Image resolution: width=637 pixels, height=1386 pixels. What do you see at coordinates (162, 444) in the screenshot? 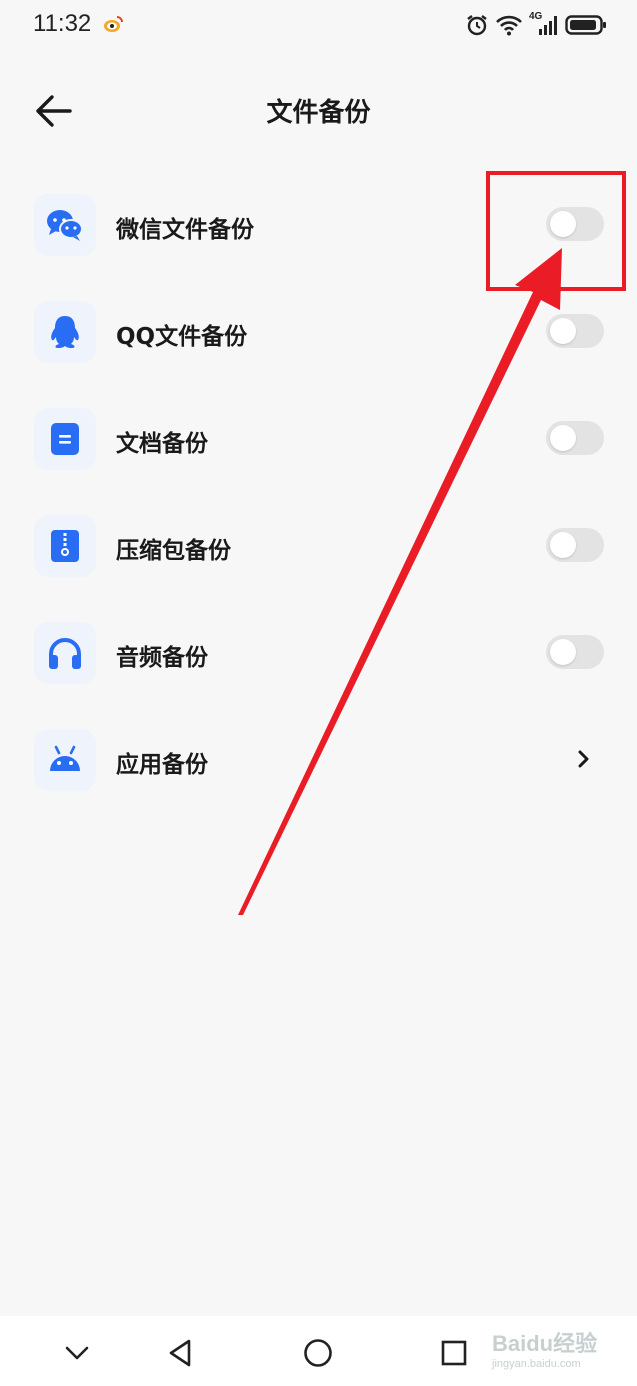
I see `item-label: 文档备份` at bounding box center [162, 444].